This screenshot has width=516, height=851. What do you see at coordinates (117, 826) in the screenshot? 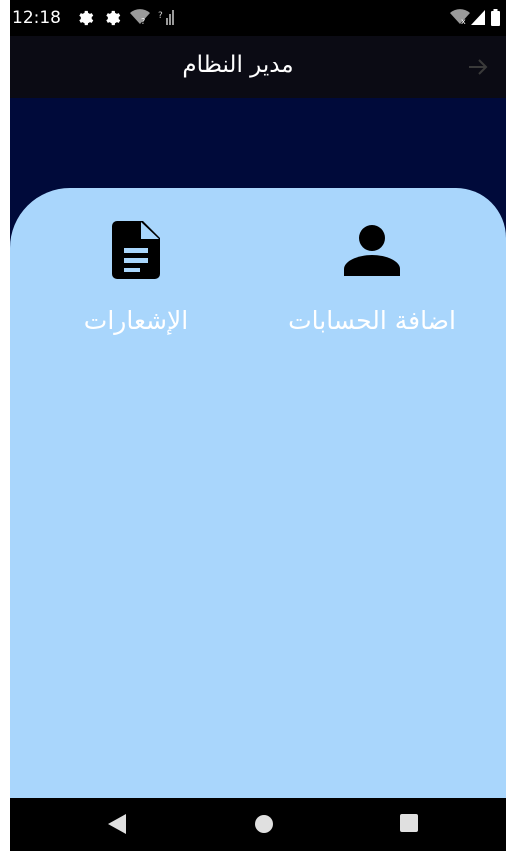
I see `back-triangle-icon` at bounding box center [117, 826].